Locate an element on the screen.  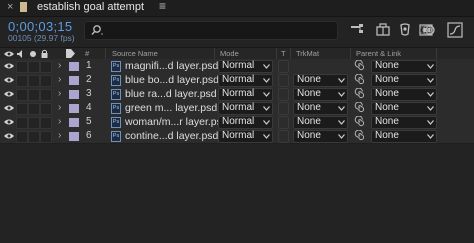
audio-header-icon is located at coordinates (19, 54).